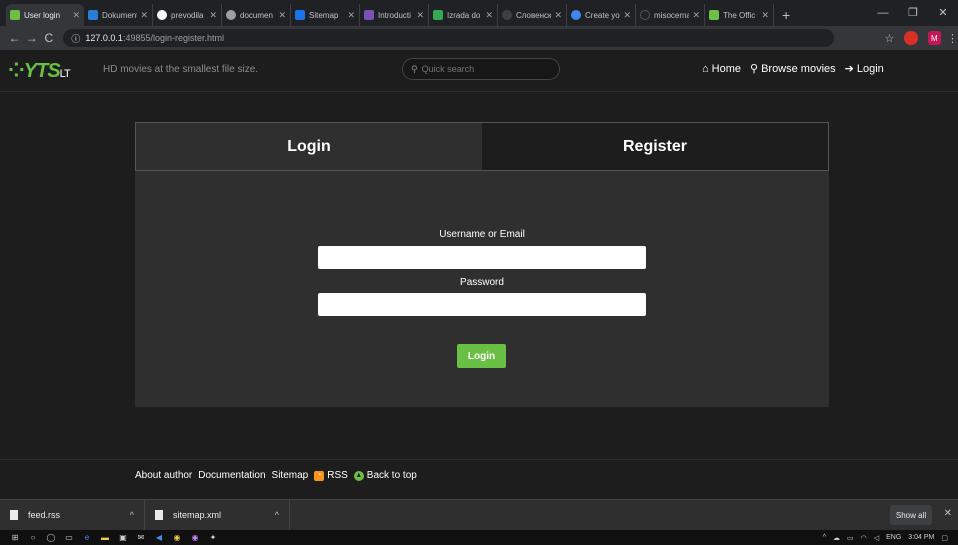 The image size is (958, 545). Describe the element at coordinates (948, 513) in the screenshot. I see `close-download-shelf-icon: ✕` at that location.